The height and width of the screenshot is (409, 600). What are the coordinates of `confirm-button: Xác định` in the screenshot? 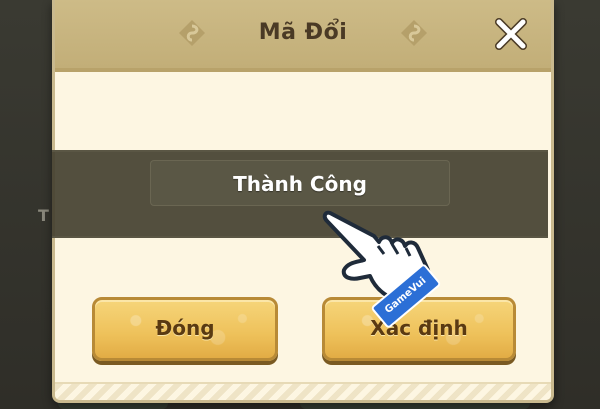 It's located at (419, 329).